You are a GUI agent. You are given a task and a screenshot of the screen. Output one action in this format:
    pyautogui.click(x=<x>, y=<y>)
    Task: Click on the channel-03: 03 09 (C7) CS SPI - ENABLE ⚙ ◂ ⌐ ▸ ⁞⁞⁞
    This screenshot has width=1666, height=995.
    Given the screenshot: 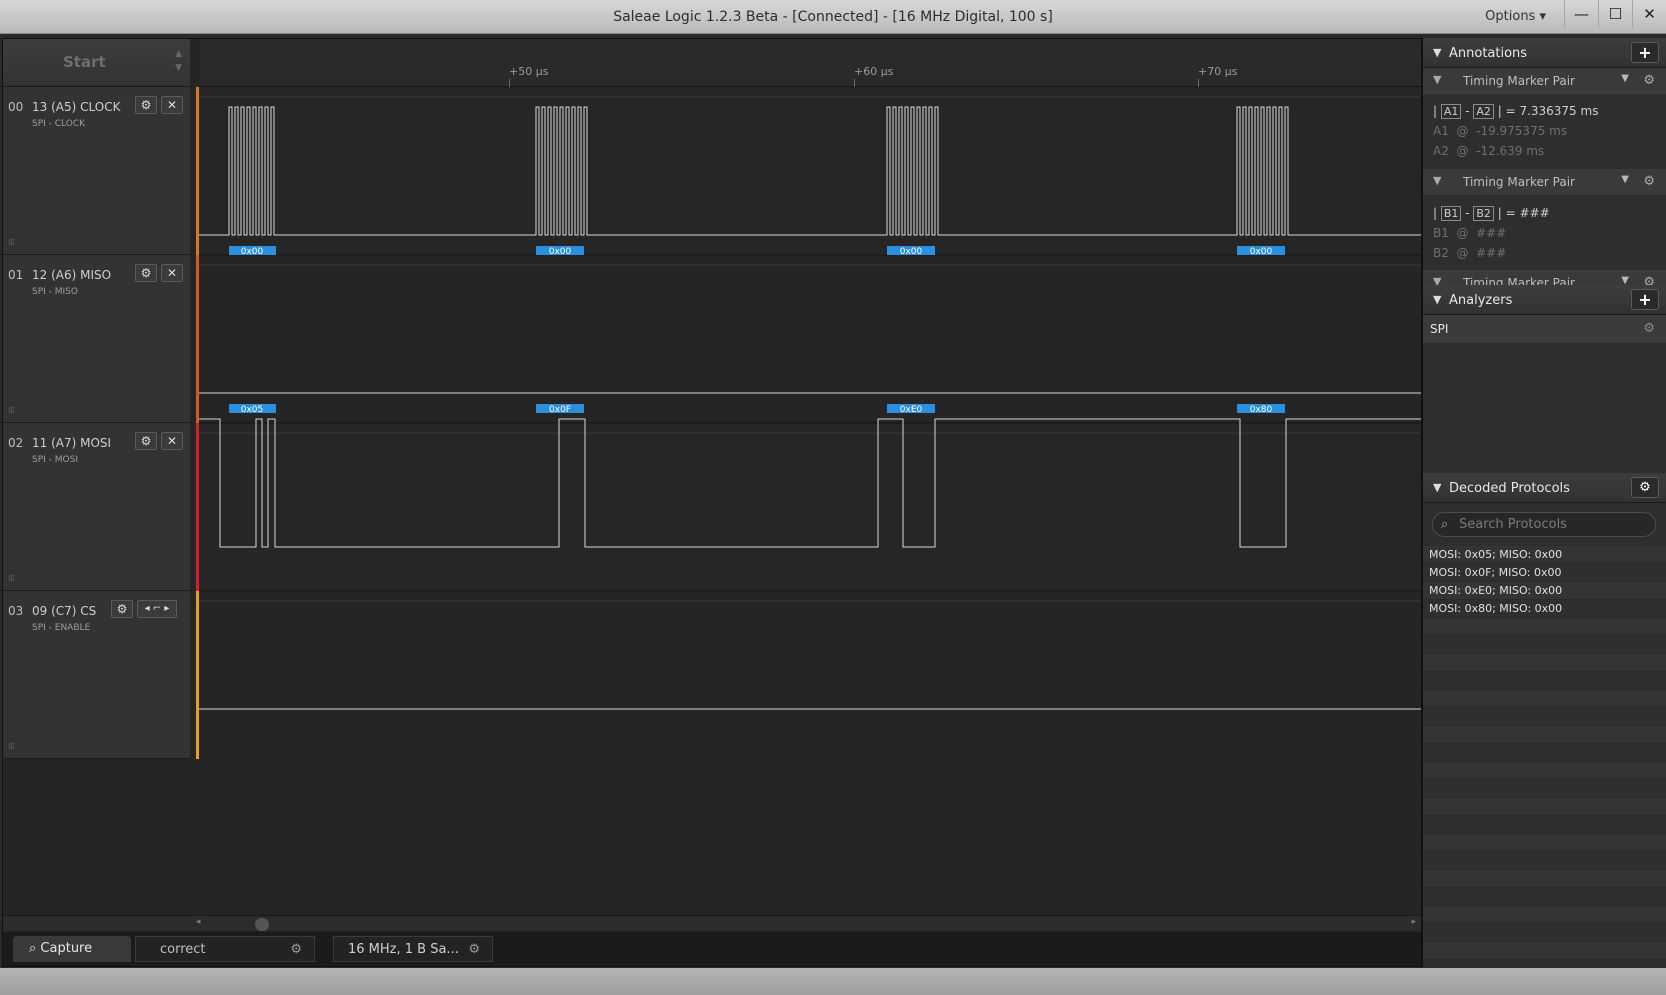 What is the action you would take?
    pyautogui.click(x=96, y=675)
    